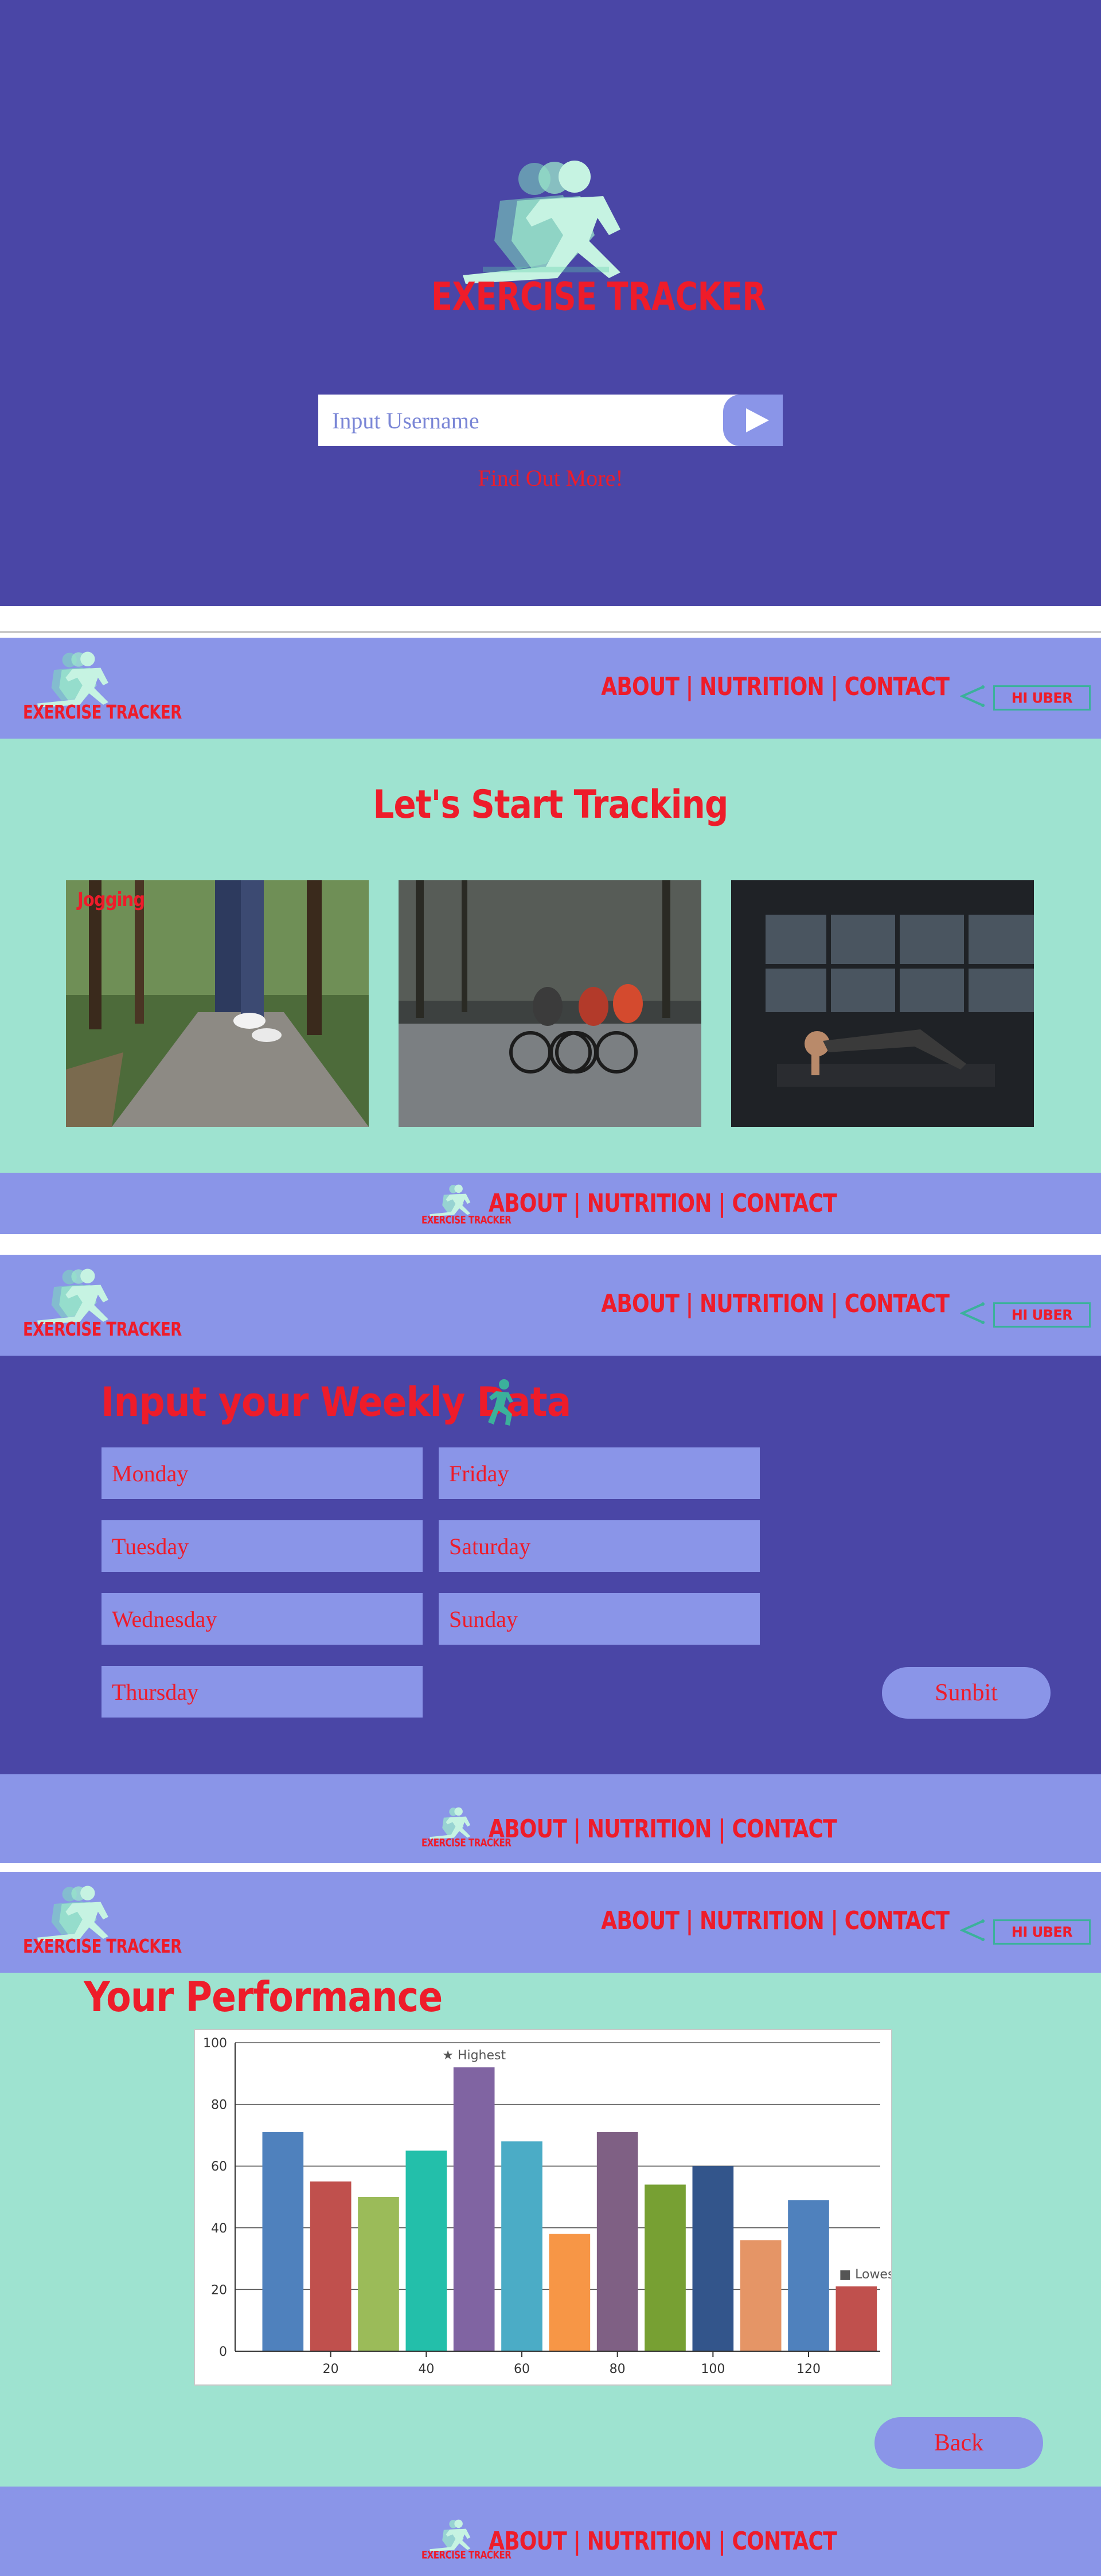 The height and width of the screenshot is (2576, 1101). Describe the element at coordinates (331, 2369) in the screenshot. I see `x-tick-label: 20` at that location.